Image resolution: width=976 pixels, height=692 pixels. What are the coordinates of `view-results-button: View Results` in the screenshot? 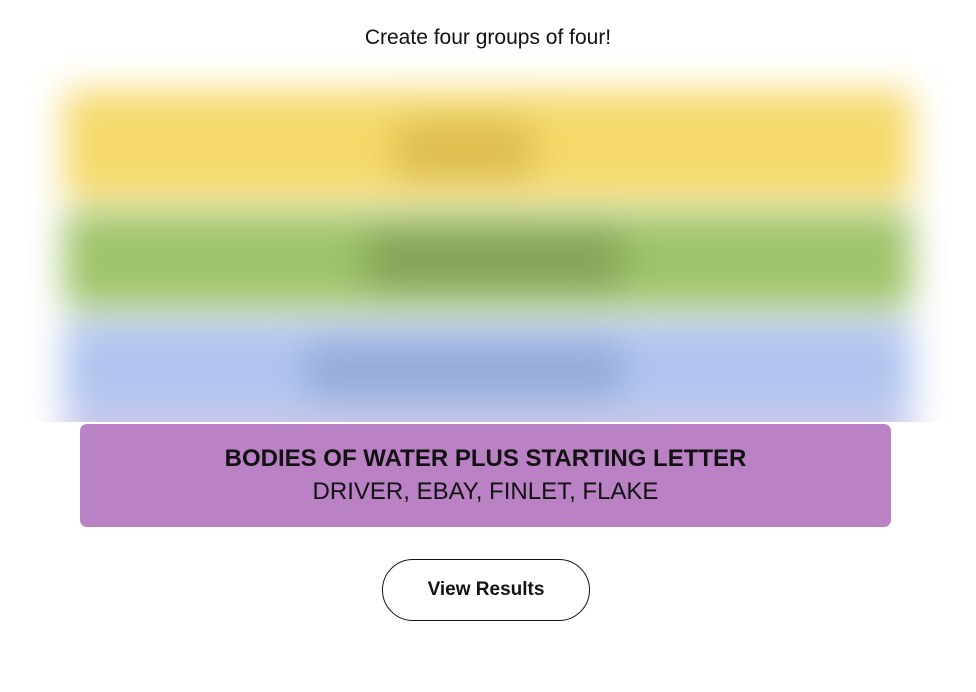 It's located at (486, 590).